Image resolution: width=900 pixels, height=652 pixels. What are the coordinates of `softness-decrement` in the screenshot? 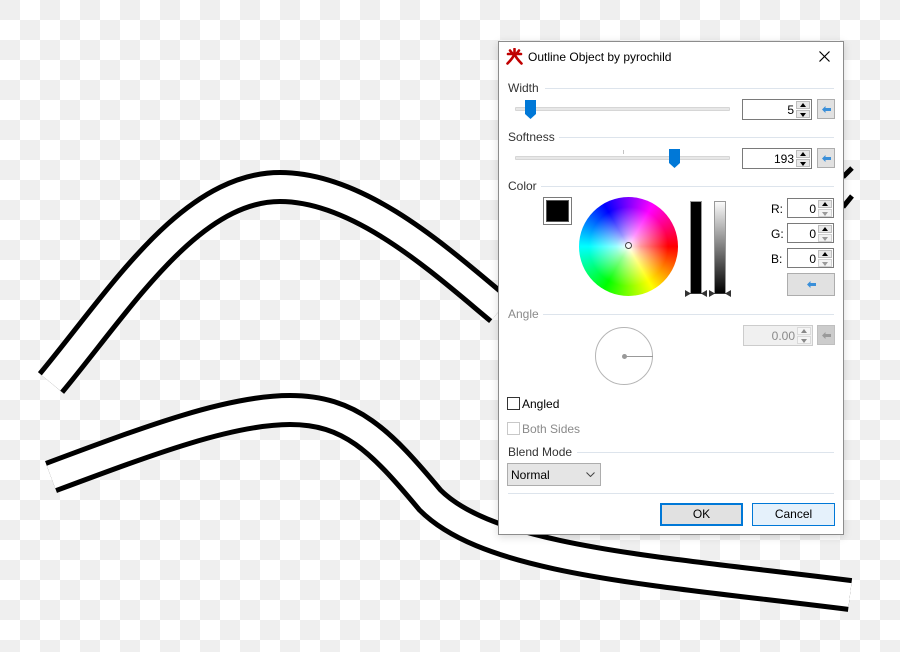 It's located at (803, 163).